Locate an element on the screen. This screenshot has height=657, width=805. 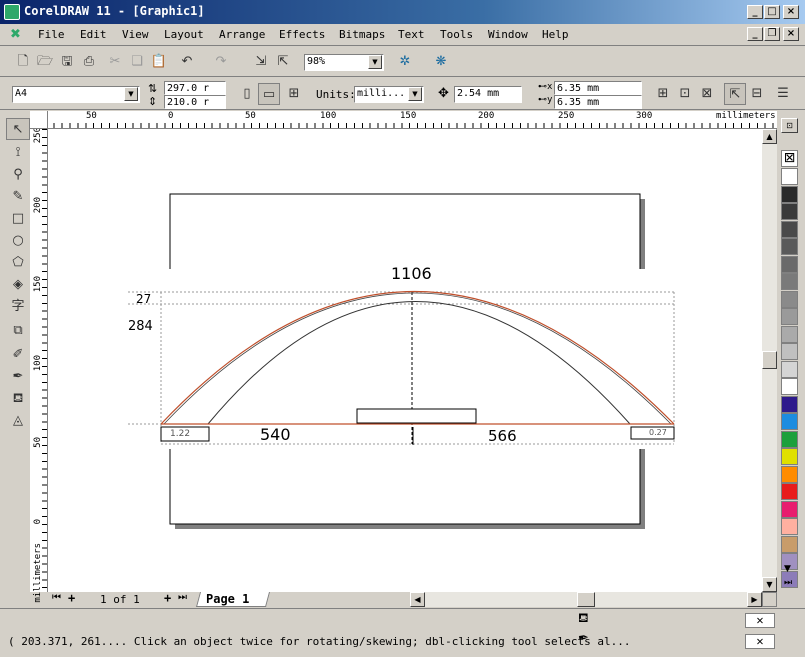
scroll-down-button: ▼ is located at coordinates (769, 584).